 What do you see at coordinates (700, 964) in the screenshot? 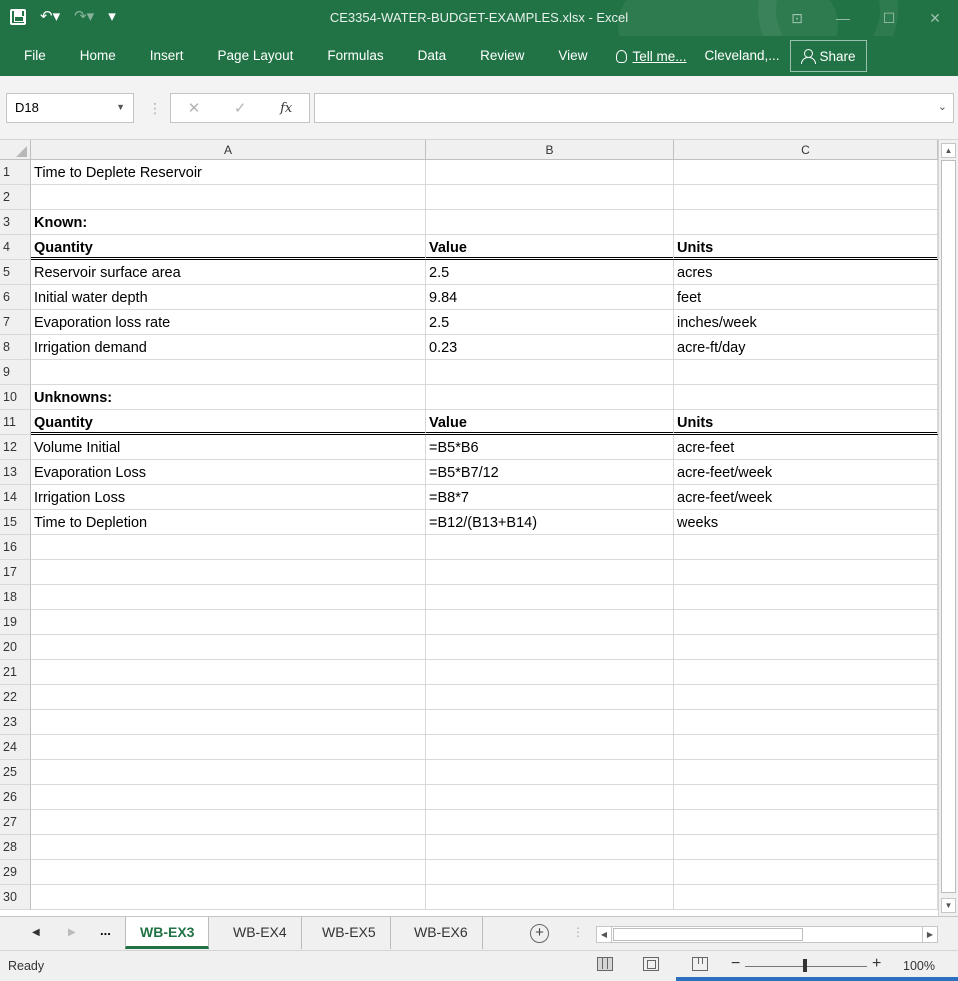
I see `page-break-view-icon` at bounding box center [700, 964].